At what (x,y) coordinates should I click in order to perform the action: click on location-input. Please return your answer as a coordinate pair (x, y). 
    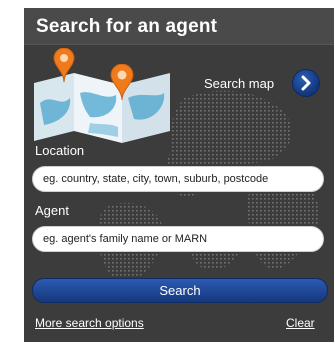
    Looking at the image, I should click on (178, 179).